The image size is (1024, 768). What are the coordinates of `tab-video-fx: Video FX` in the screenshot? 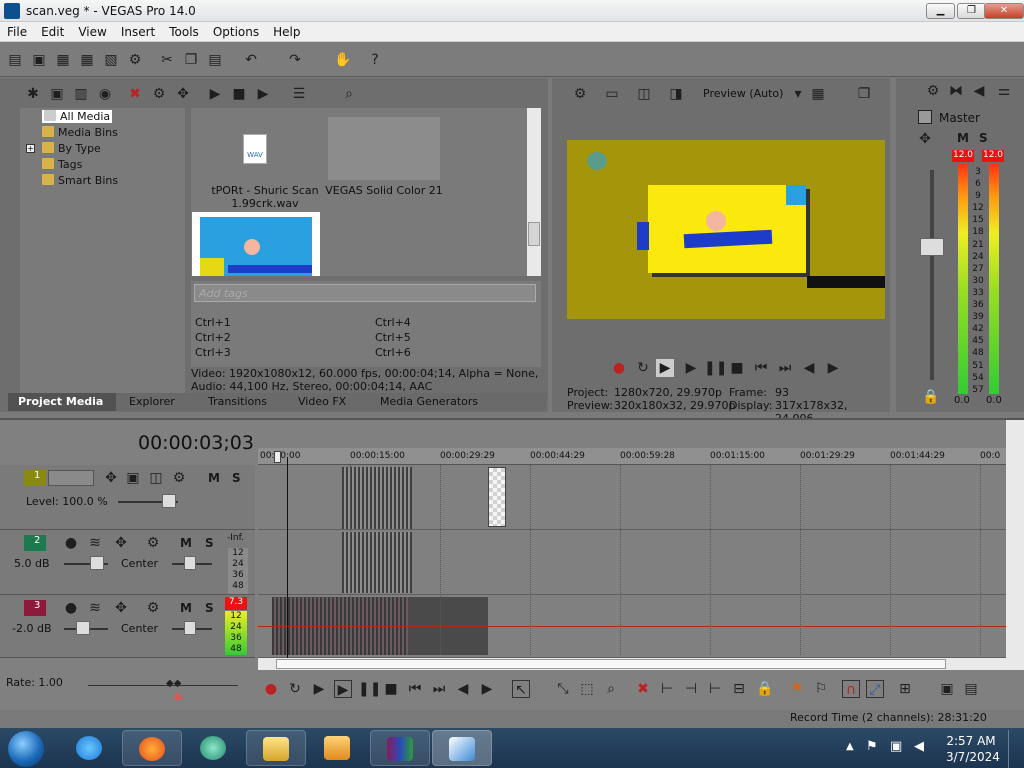 It's located at (322, 401).